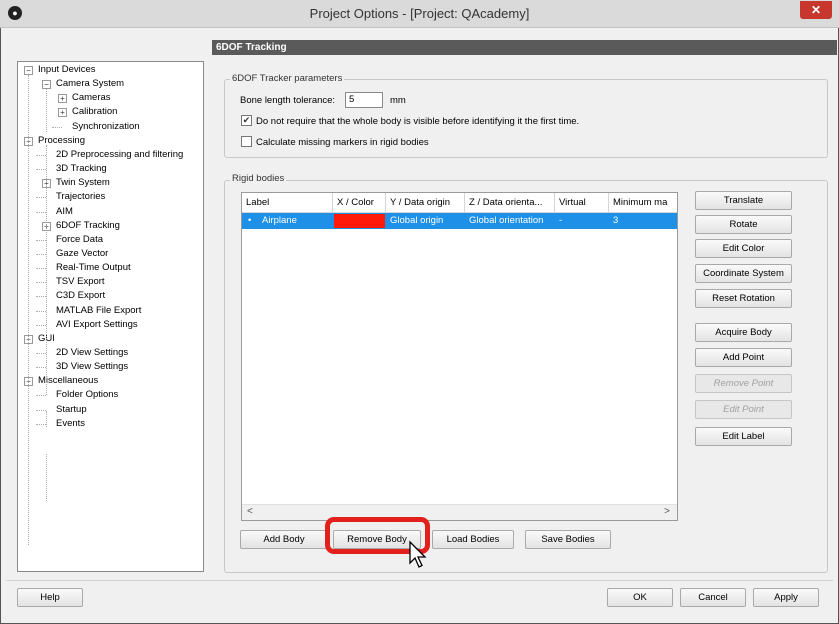 This screenshot has height=624, width=839. What do you see at coordinates (418, 554) in the screenshot?
I see `mouse-pointer-icon` at bounding box center [418, 554].